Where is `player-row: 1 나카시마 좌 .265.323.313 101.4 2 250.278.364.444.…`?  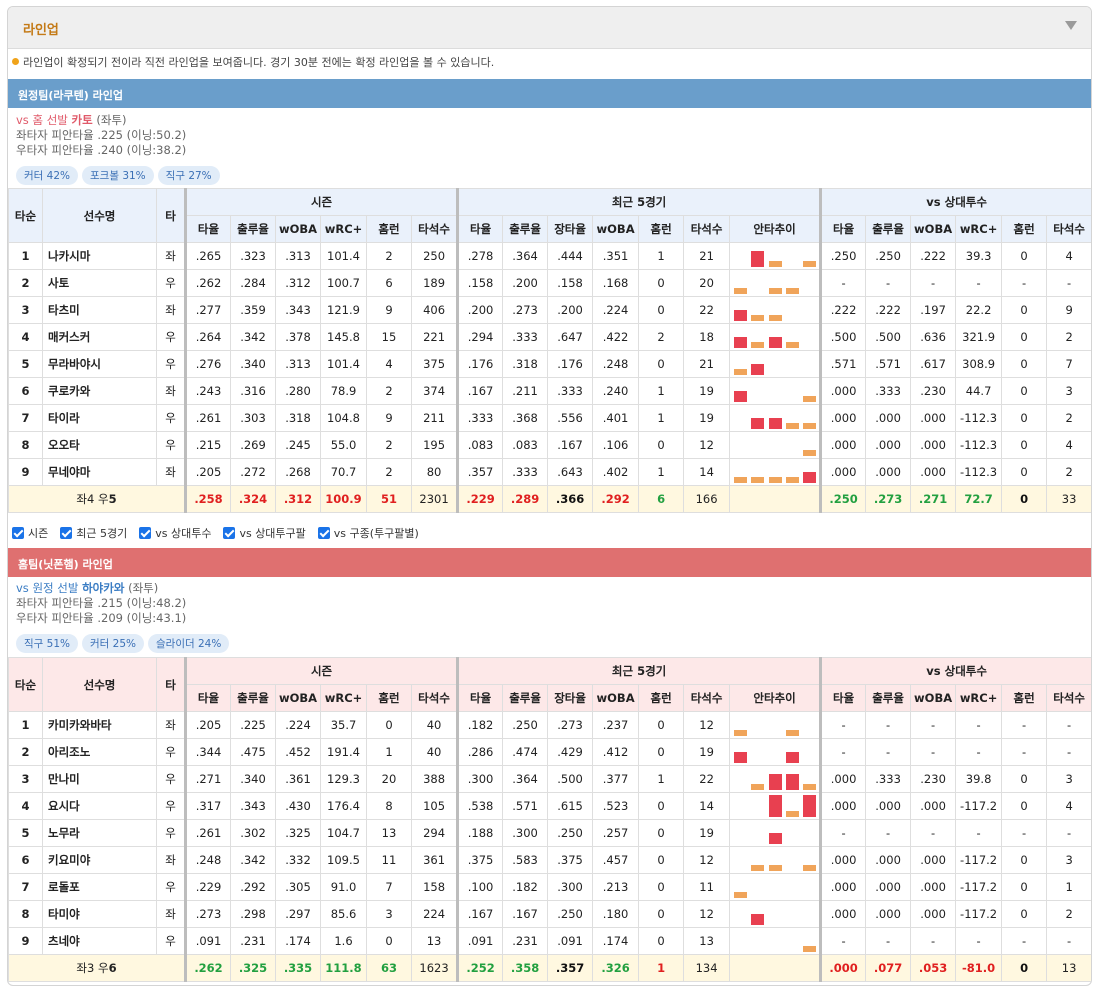
player-row: 1 나카시마 좌 .265.323.313 101.4 2 250.278.364.444.… is located at coordinates (549, 256).